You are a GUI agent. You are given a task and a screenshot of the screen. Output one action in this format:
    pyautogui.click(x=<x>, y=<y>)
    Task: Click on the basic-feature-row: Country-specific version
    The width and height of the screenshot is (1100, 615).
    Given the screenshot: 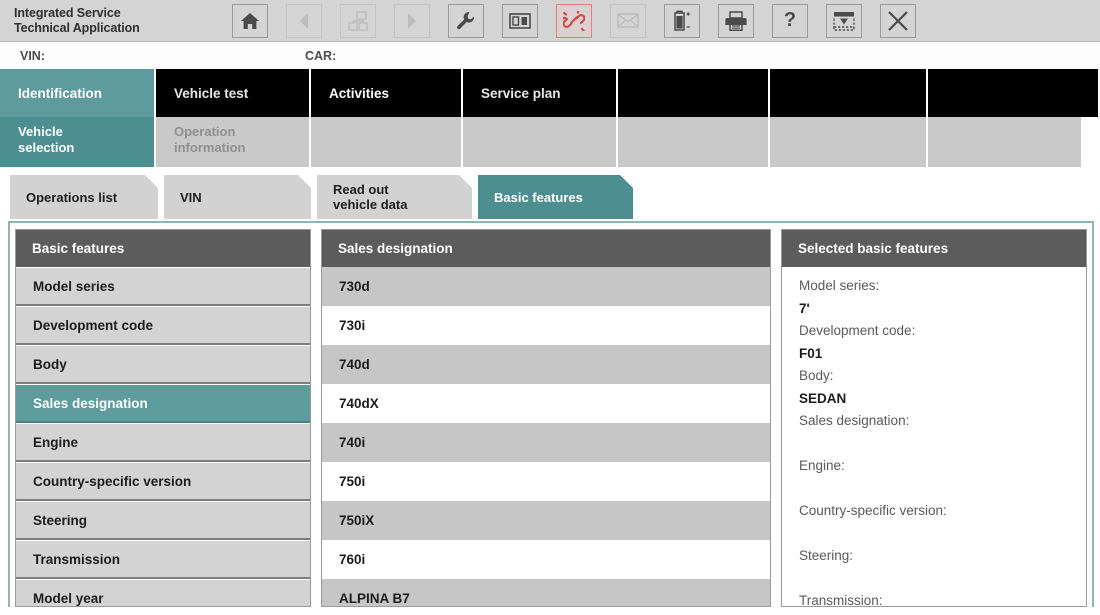 What is the action you would take?
    pyautogui.click(x=163, y=481)
    